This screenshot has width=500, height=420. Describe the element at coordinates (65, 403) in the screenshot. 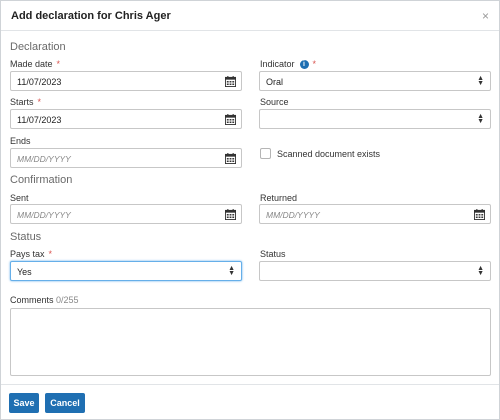

I see `cancel-button: Cancel` at that location.